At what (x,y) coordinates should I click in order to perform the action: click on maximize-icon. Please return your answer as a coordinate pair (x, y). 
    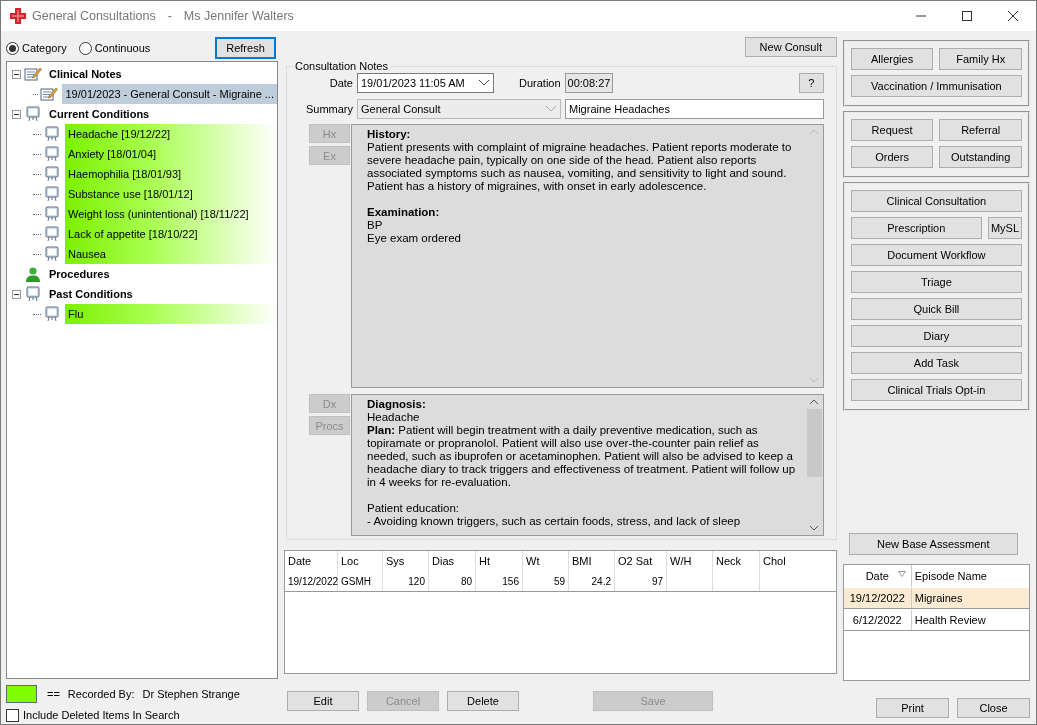
    Looking at the image, I should click on (967, 16).